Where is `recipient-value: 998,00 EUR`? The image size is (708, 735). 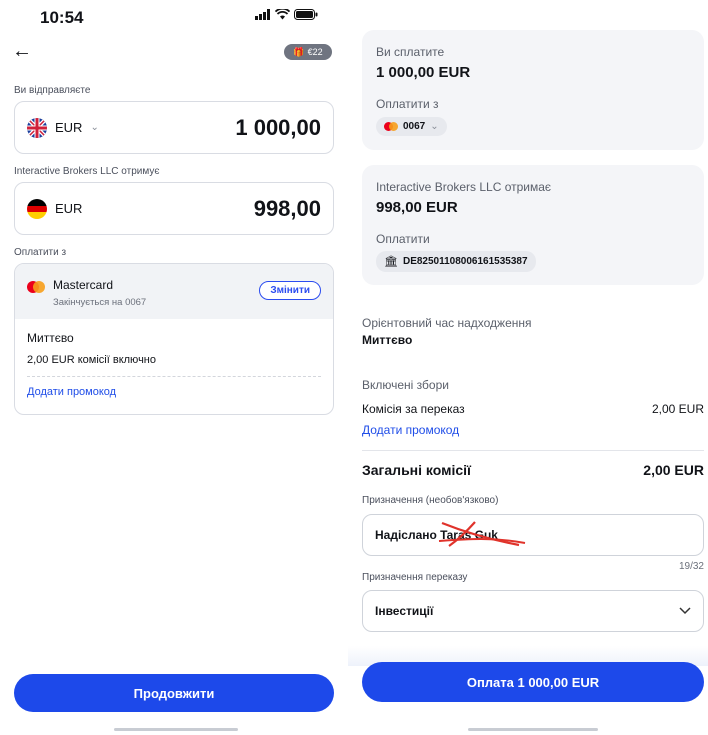
recipient-value: 998,00 EUR is located at coordinates (417, 207).